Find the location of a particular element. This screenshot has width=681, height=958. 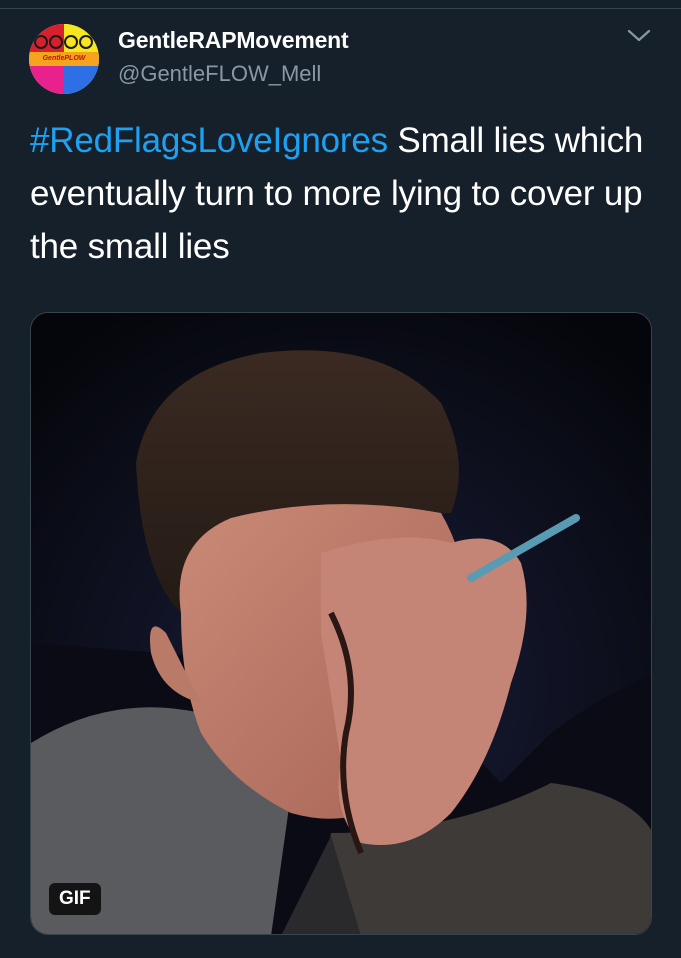

top-divider is located at coordinates (340, 4).